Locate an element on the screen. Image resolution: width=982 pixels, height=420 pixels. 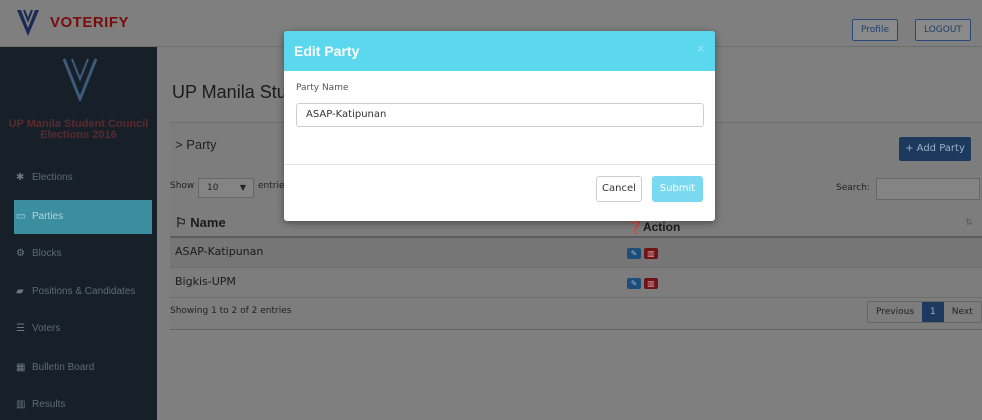
sidebar-item-parties: ▭ Parties is located at coordinates (83, 217).